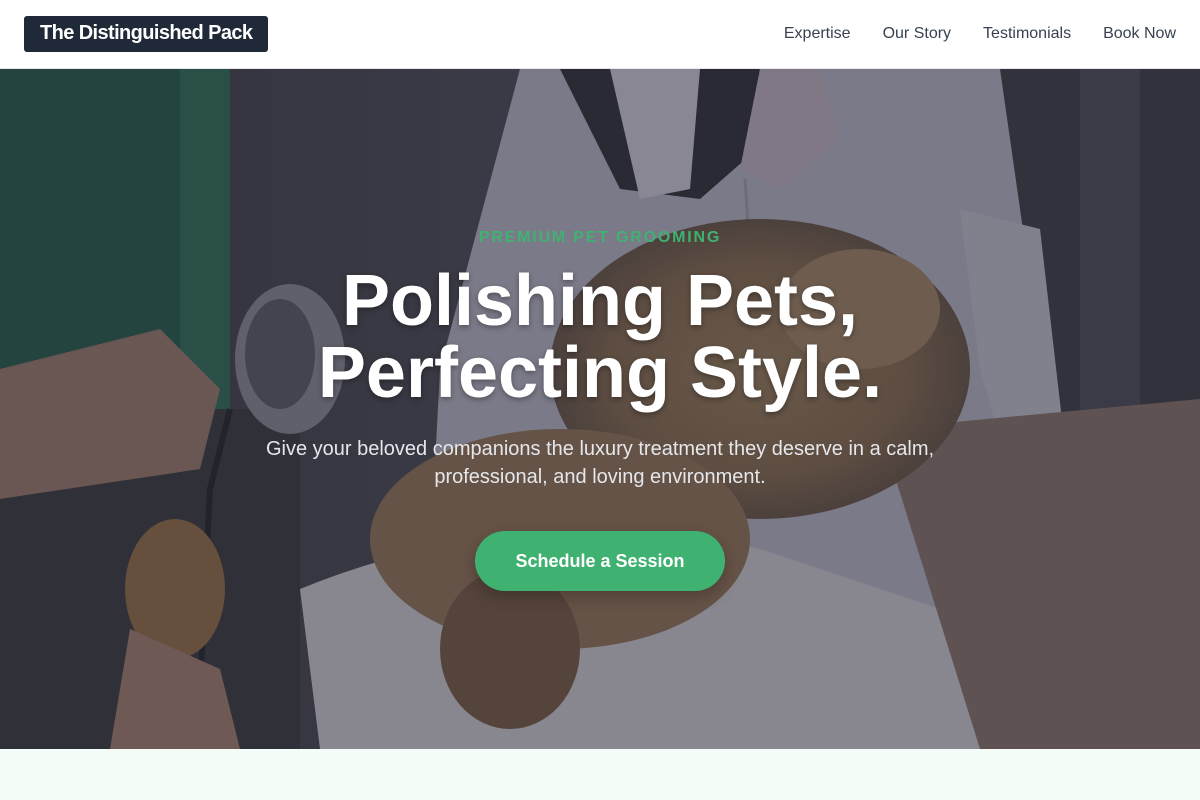 This screenshot has height=800, width=1200. Describe the element at coordinates (600, 237) in the screenshot. I see `hero-eyebrow: PREMIUM PET GROOMING` at that location.